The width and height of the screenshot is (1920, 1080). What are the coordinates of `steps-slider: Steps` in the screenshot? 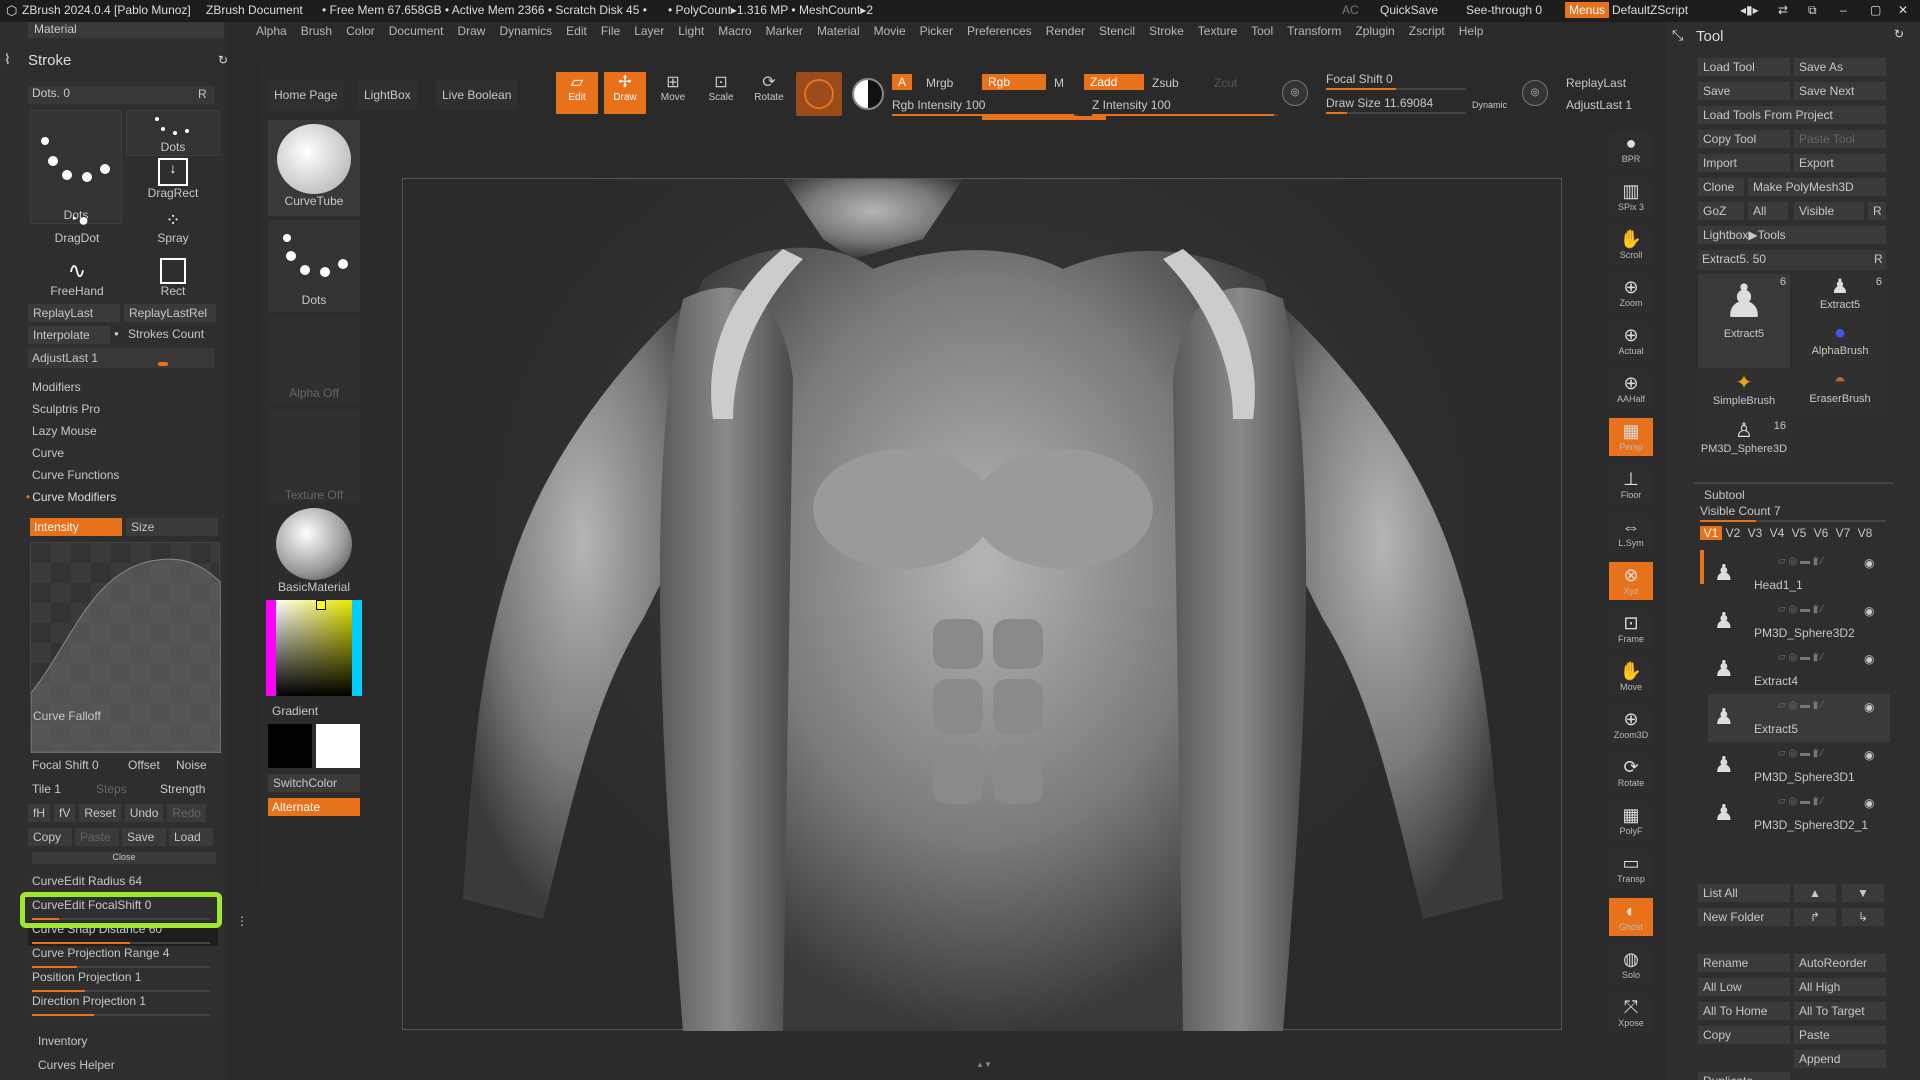 It's located at (111, 789).